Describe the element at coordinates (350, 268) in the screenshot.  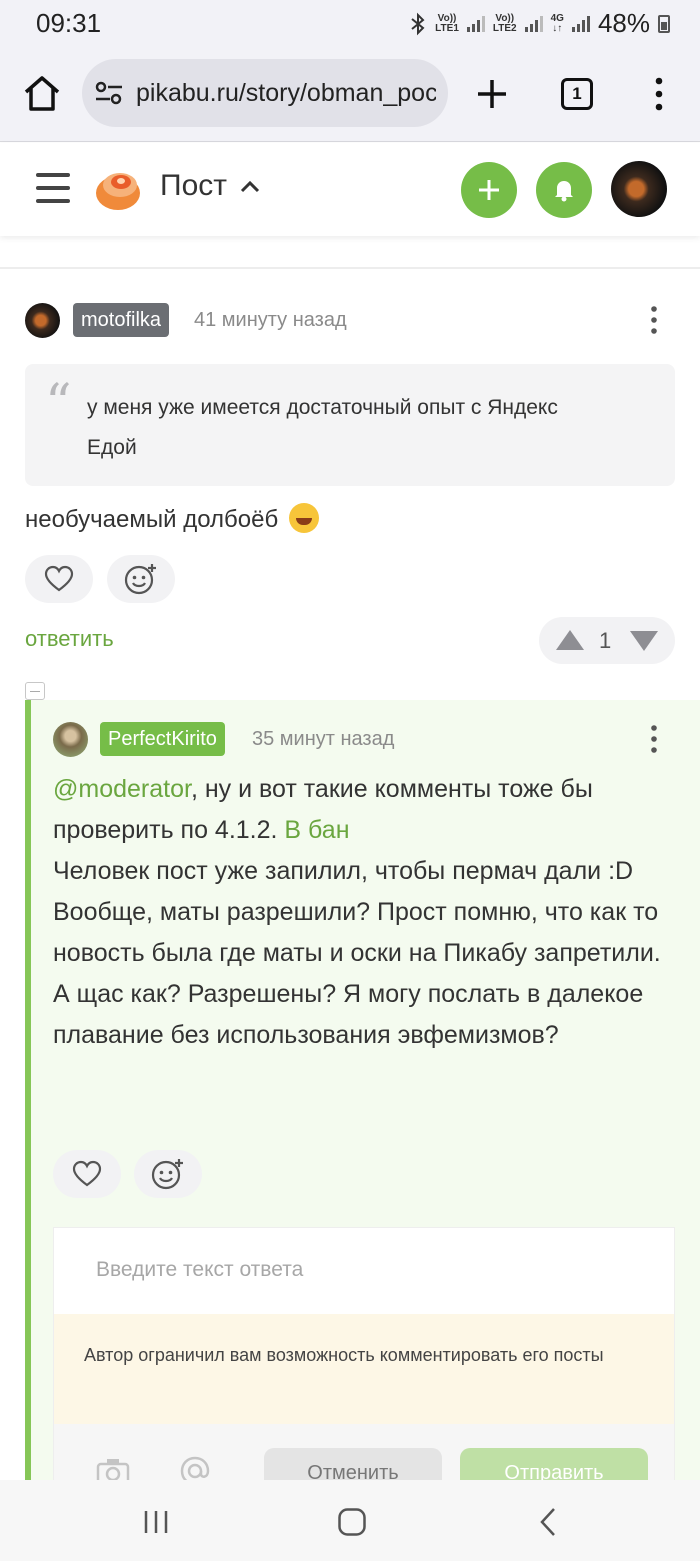
I see `divider` at that location.